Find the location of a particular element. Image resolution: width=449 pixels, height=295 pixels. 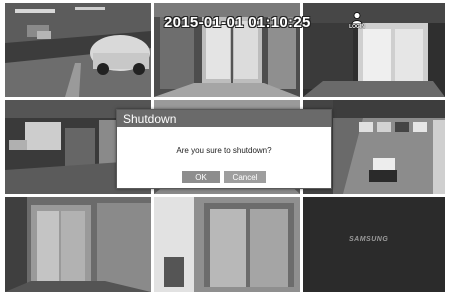

date-time-overlay: 2015-01-01 01:10:25 is located at coordinates (237, 22).